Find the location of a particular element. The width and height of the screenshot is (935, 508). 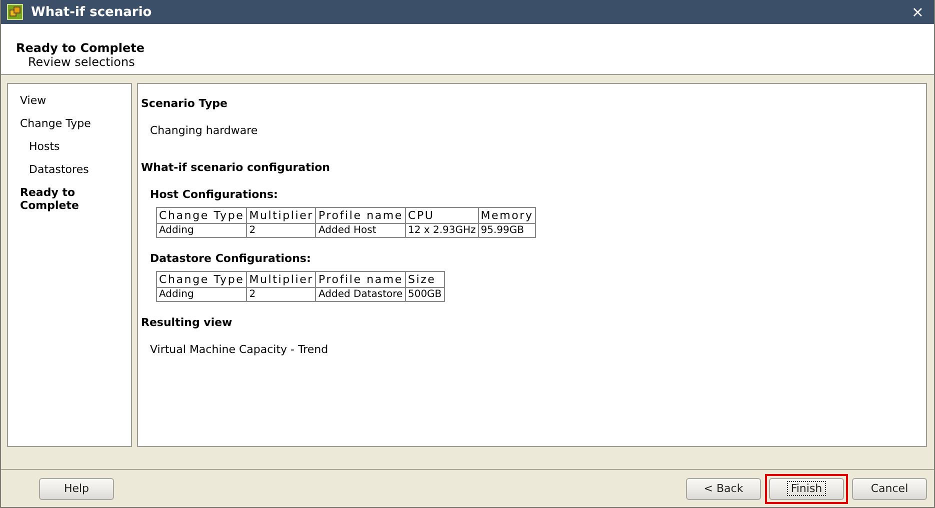

focus-ring: Cancel is located at coordinates (890, 488).